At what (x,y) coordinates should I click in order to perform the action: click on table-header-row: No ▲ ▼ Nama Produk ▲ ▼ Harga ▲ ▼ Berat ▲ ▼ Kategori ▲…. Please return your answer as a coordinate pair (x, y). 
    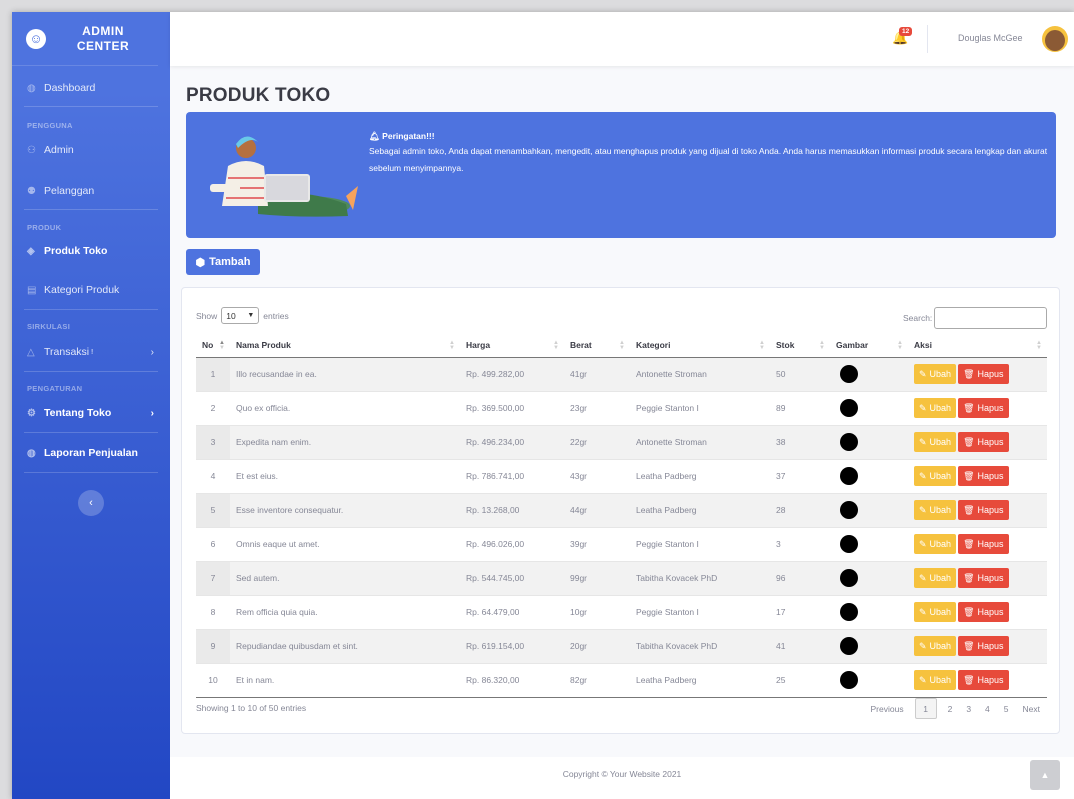
    Looking at the image, I should click on (621, 346).